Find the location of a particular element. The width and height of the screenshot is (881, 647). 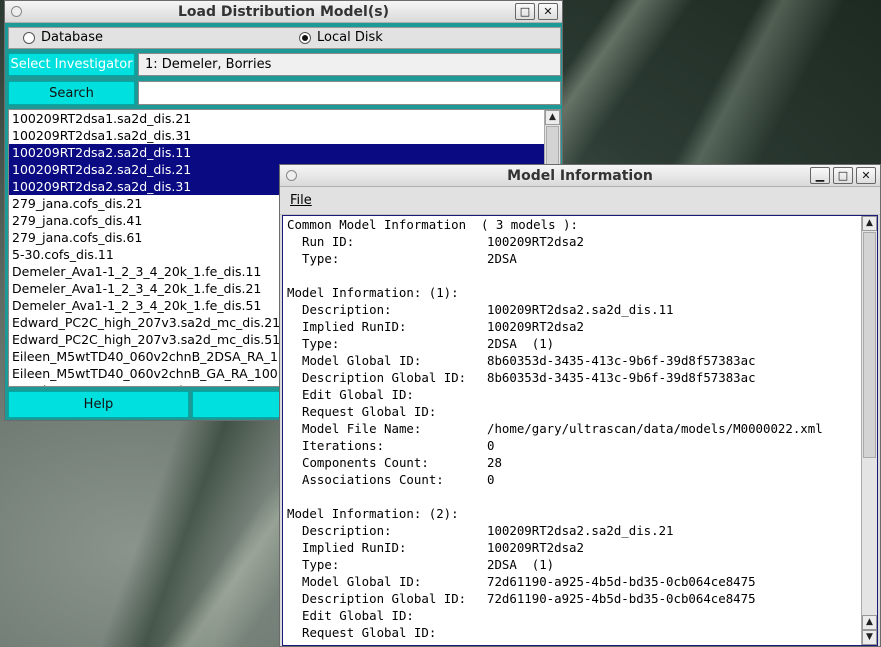

load-window-title: Load Distribution Model(s) is located at coordinates (283, 11).